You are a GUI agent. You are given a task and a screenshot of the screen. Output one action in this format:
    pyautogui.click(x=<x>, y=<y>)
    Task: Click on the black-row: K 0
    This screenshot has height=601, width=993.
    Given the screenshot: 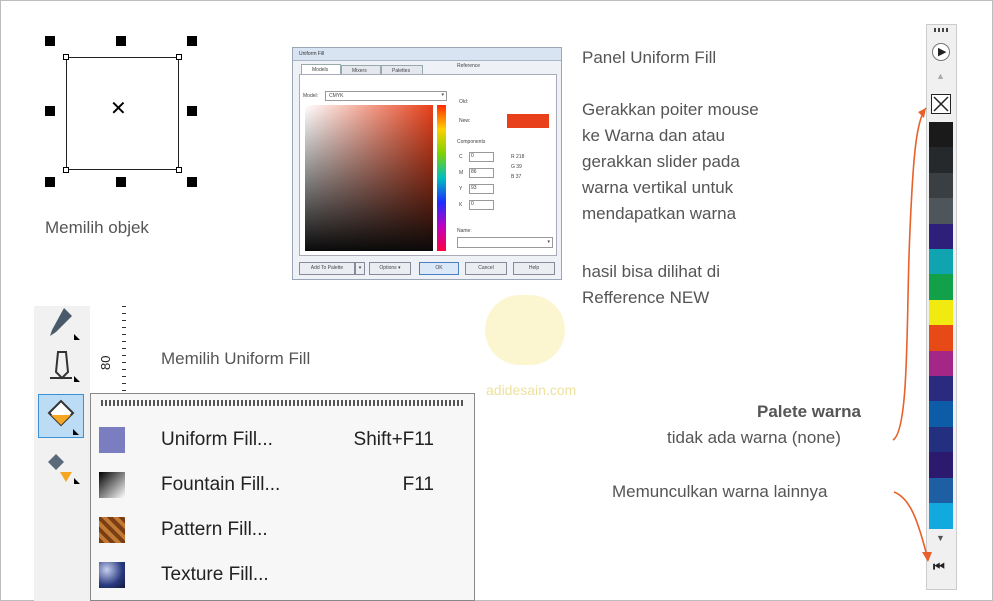 What is the action you would take?
    pyautogui.click(x=479, y=205)
    